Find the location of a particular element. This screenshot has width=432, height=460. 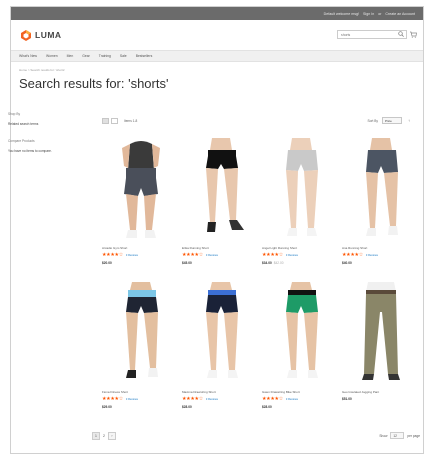

product-name: Arcadio Gym Short is located at coordinates (141, 248).